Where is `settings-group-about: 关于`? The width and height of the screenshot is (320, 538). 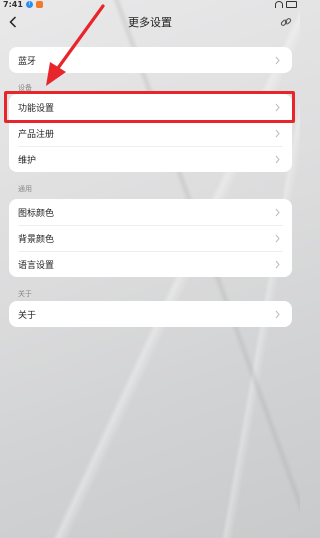
settings-group-about: 关于 is located at coordinates (150, 314).